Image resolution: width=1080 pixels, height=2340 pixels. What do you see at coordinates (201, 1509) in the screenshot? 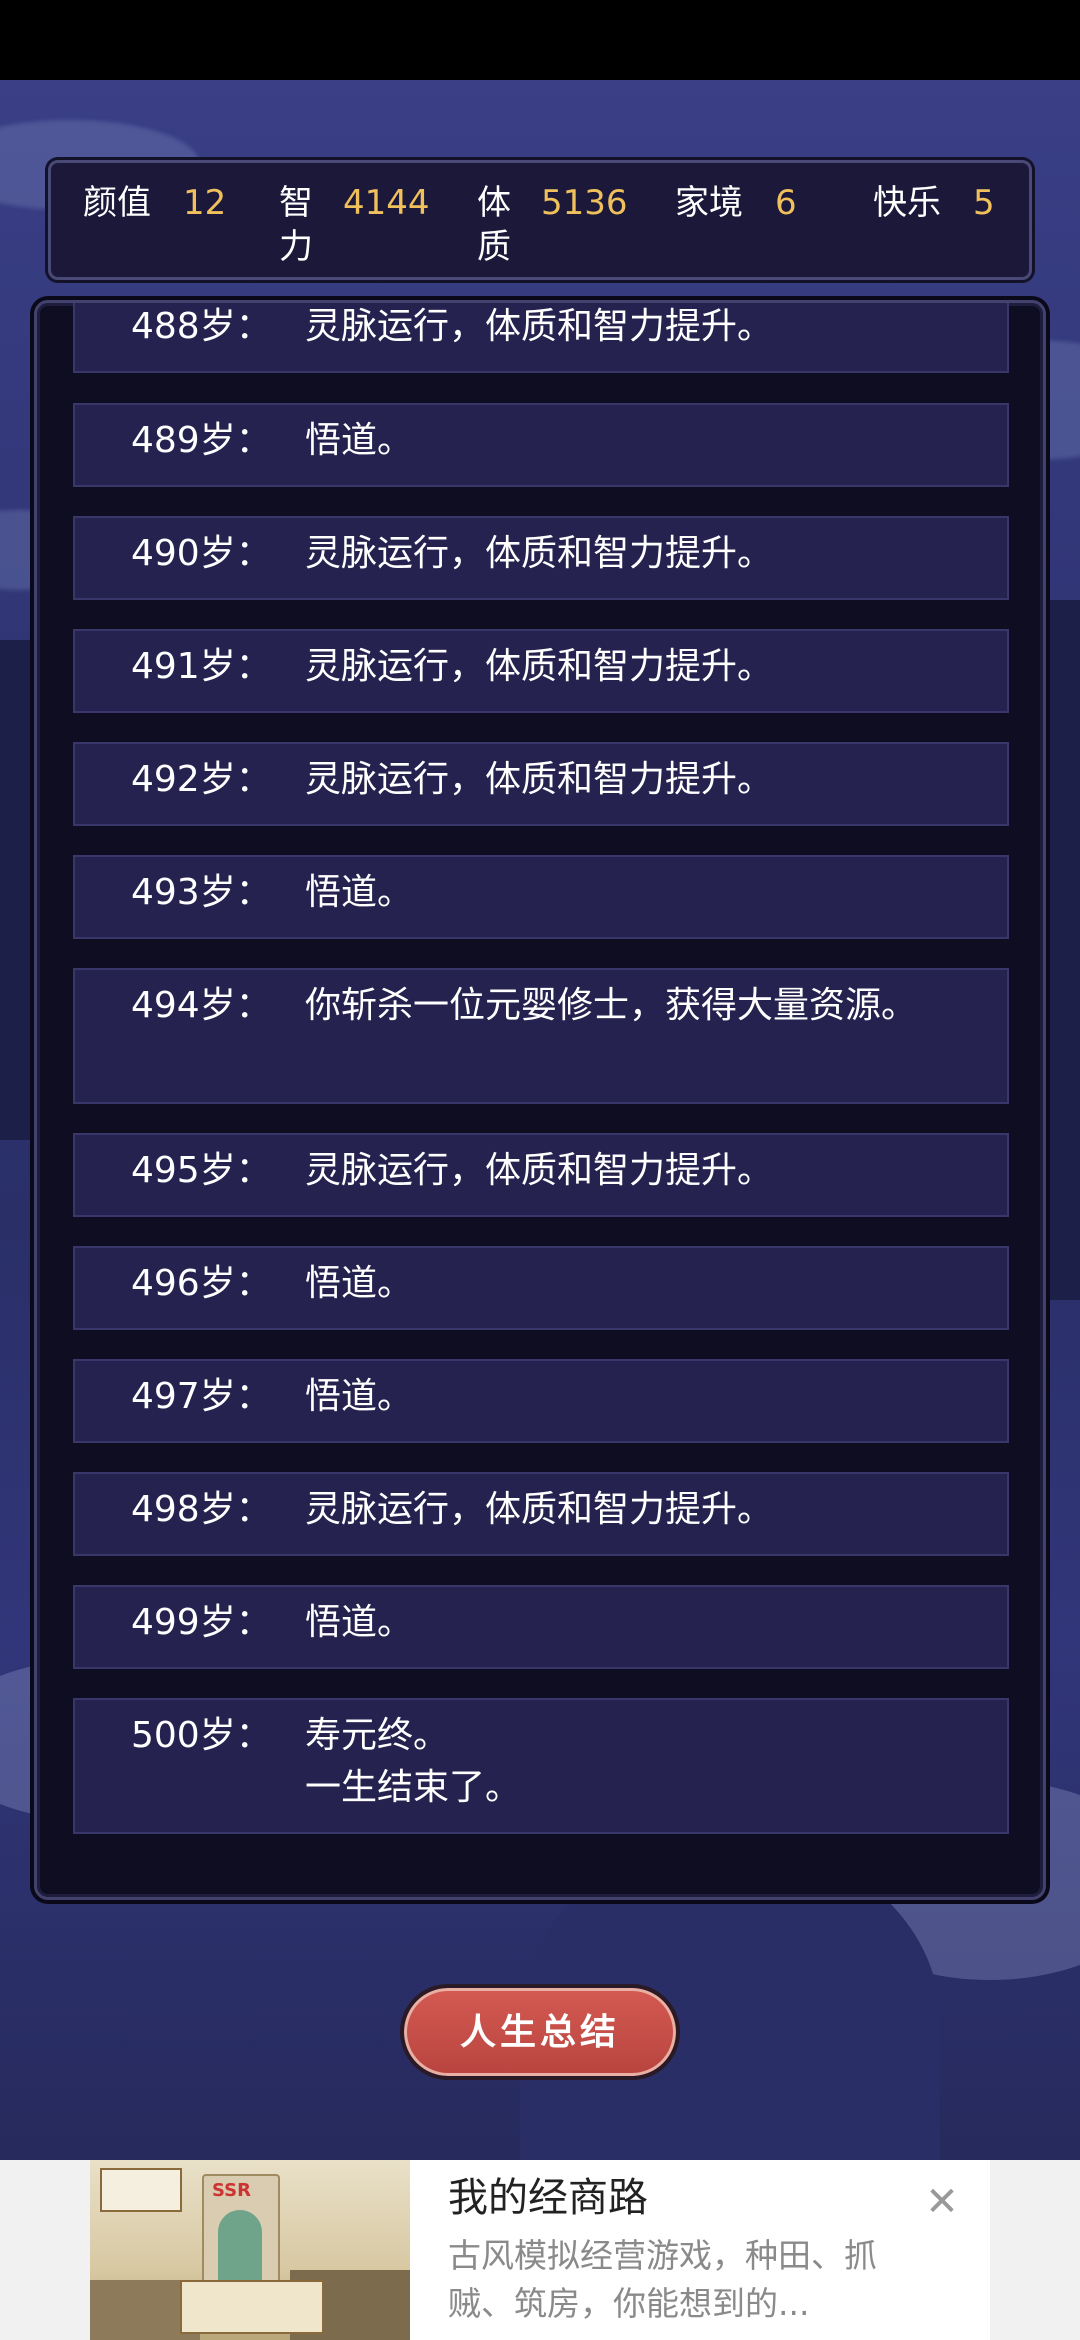
I see `log-age: 498岁：` at bounding box center [201, 1509].